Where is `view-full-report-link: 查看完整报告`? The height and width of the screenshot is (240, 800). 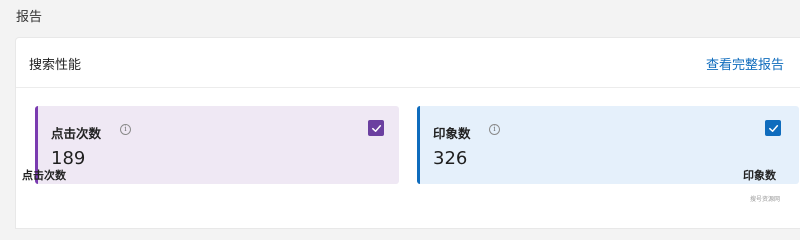 view-full-report-link: 查看完整报告 is located at coordinates (745, 63).